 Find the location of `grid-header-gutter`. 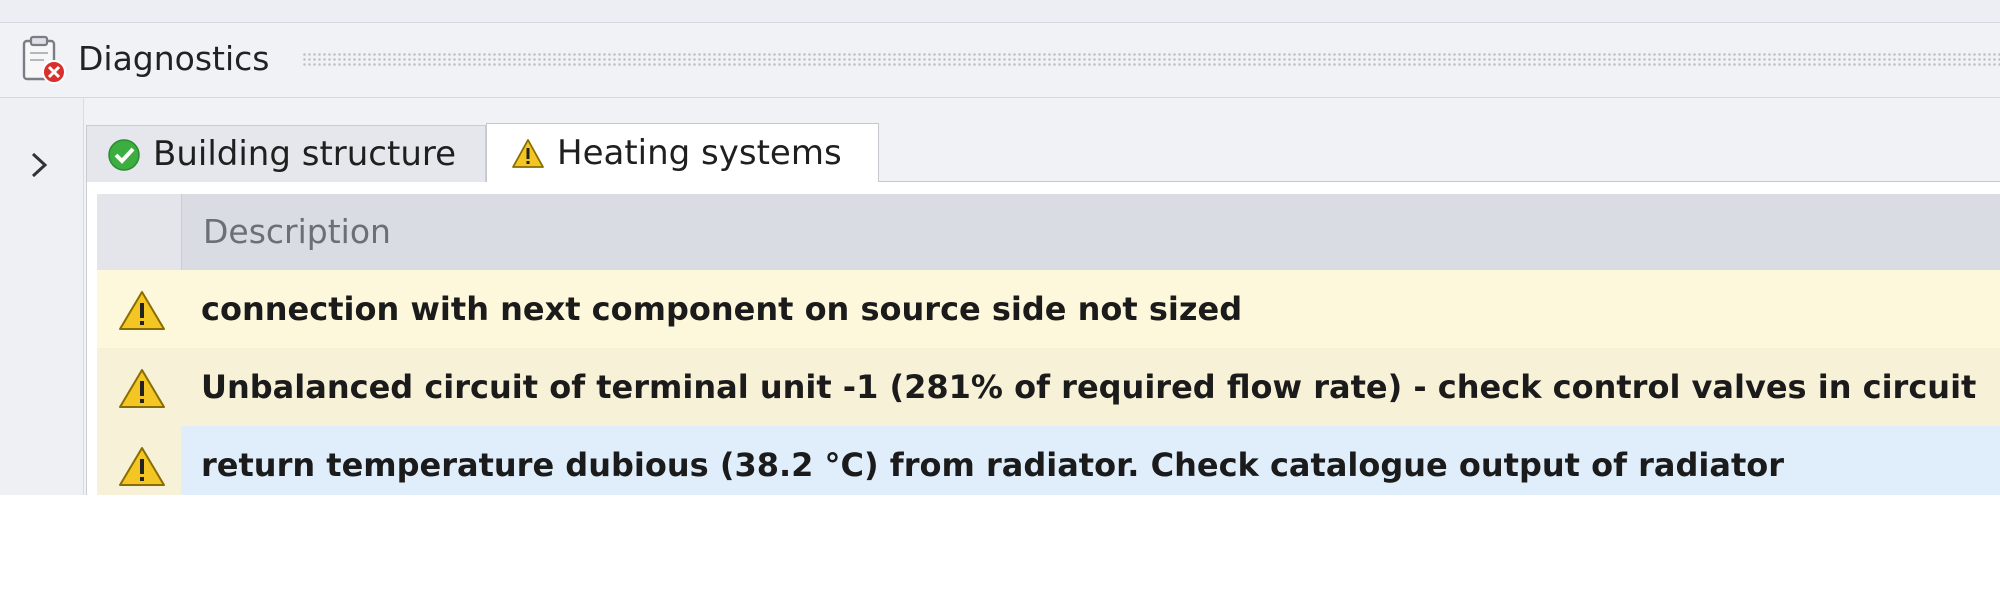

grid-header-gutter is located at coordinates (139, 232).